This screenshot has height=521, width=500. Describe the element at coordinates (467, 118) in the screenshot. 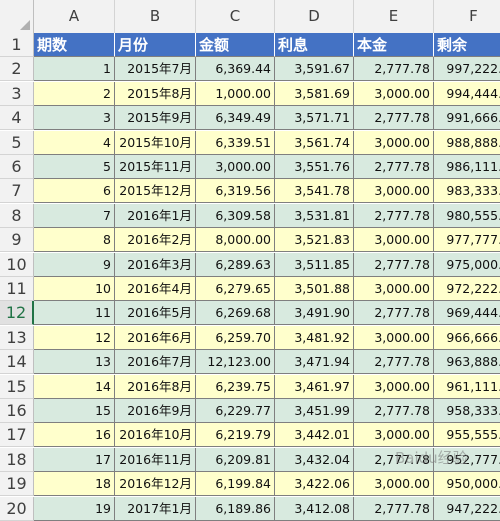

I see `table-cell: 991,666.6` at that location.